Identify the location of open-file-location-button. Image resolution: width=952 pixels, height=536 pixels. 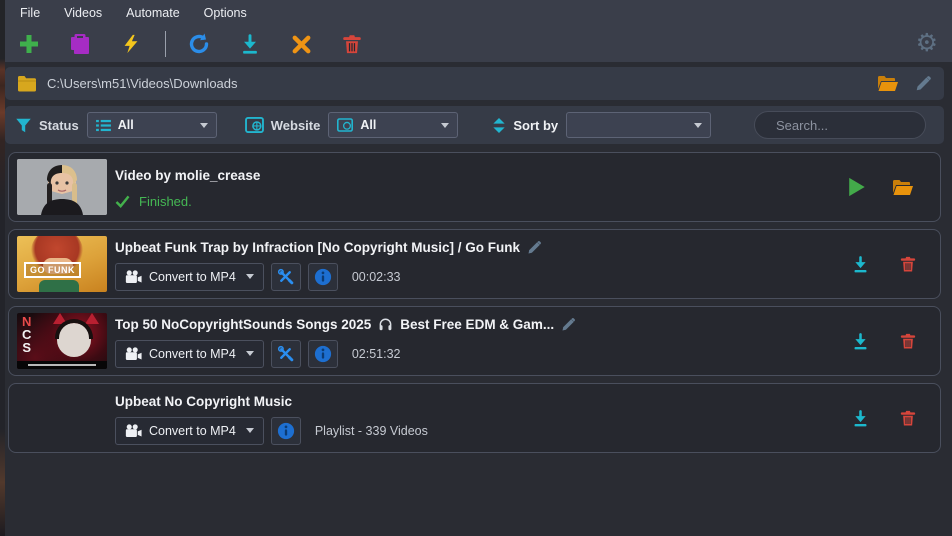
(903, 187).